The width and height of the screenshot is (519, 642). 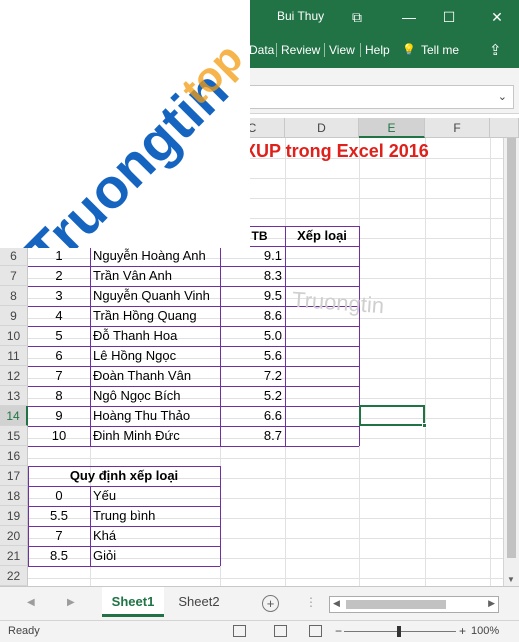 I want to click on row-header-12: 12, so click(x=14, y=376).